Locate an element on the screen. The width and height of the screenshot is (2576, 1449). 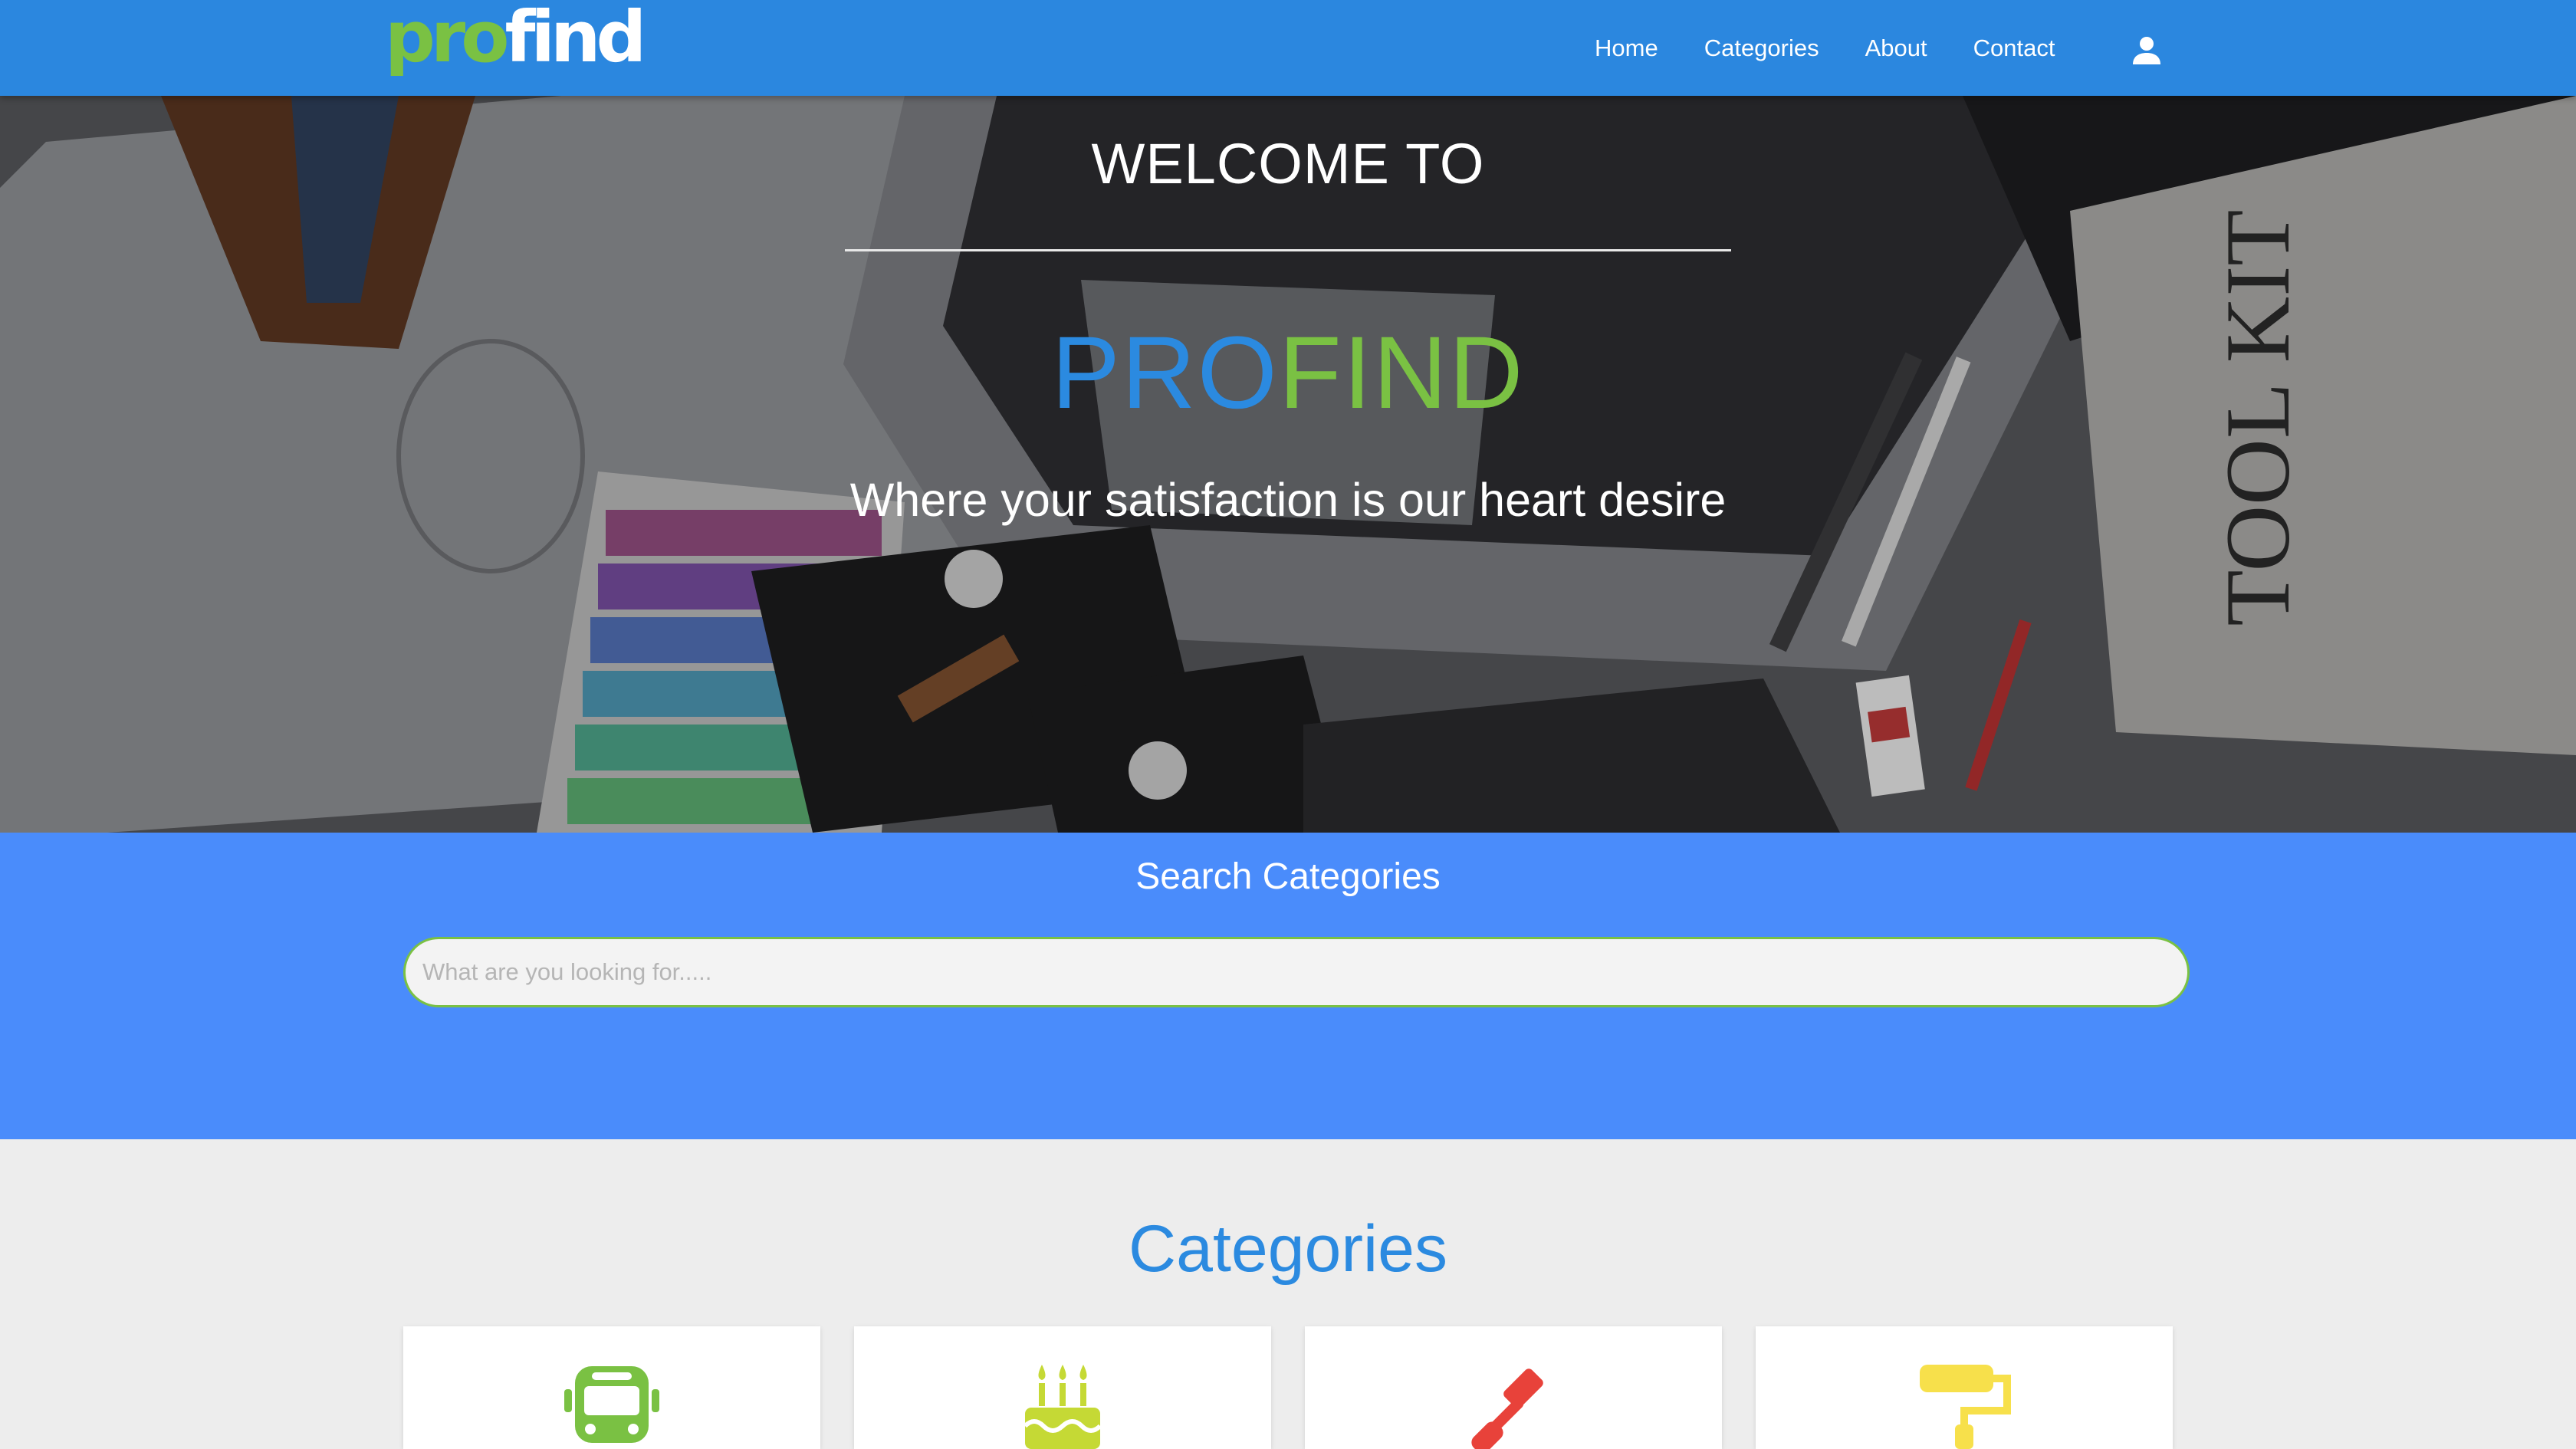
nav-link-home: Home is located at coordinates (1627, 48).